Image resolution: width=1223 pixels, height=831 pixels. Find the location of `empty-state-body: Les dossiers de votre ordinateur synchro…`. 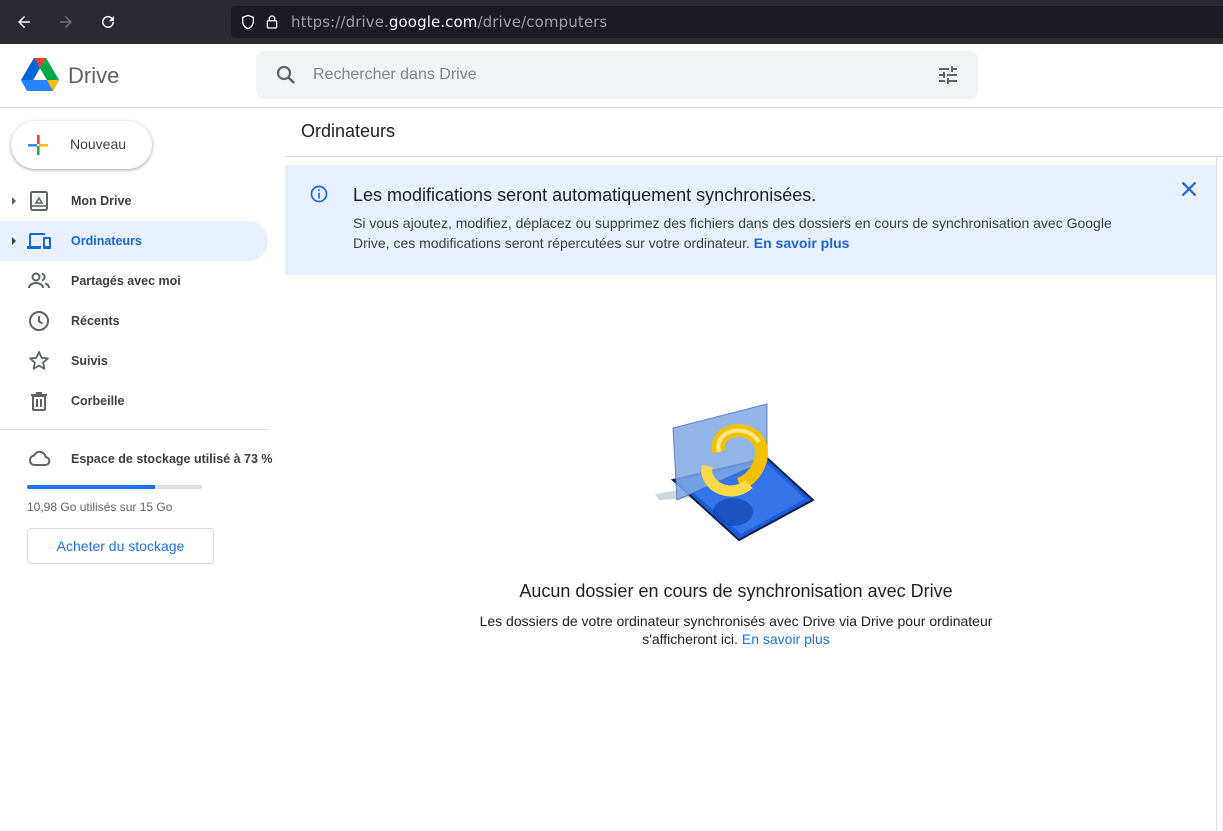

empty-state-body: Les dossiers de votre ordinateur synchro… is located at coordinates (736, 630).